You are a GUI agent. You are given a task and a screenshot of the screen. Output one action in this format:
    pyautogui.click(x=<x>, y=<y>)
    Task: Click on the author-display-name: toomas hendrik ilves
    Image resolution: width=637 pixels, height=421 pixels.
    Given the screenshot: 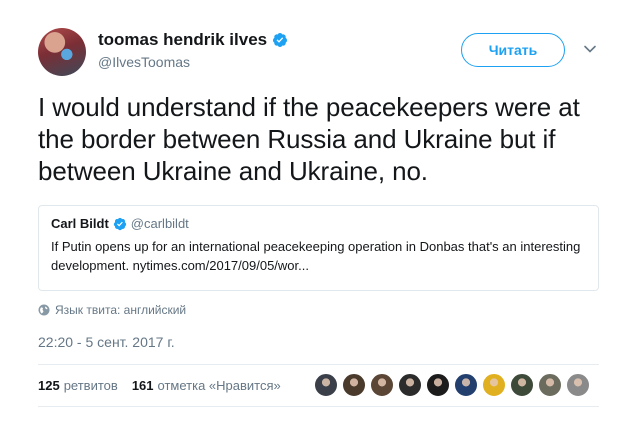 What is the action you would take?
    pyautogui.click(x=182, y=40)
    